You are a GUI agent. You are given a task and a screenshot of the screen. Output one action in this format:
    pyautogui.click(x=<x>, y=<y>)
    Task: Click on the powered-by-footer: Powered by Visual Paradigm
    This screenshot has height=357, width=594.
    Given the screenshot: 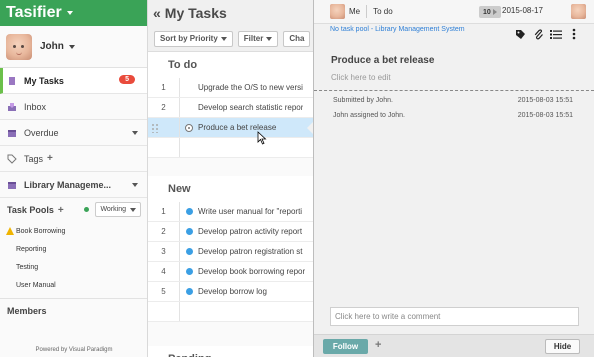 What is the action you would take?
    pyautogui.click(x=74, y=350)
    